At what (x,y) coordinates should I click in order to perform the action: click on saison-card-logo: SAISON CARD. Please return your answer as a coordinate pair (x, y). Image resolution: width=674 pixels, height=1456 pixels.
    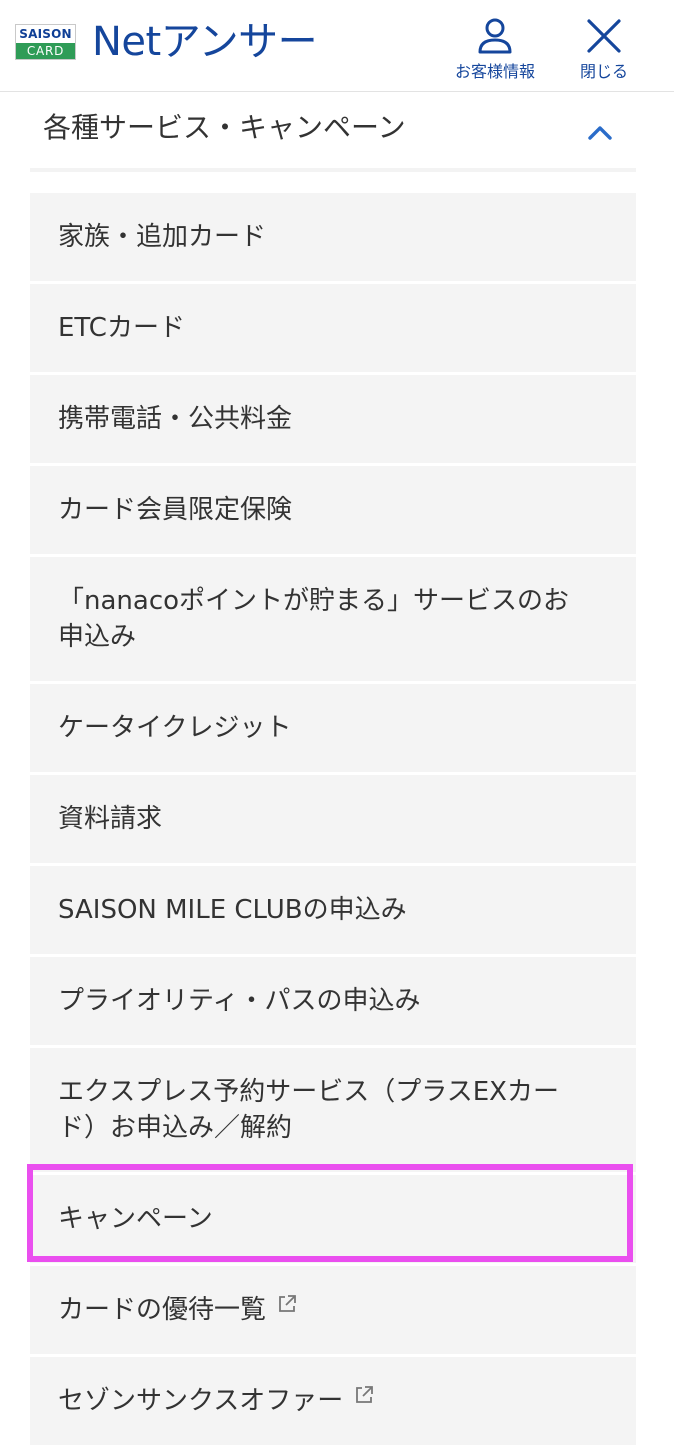
    Looking at the image, I should click on (45, 42).